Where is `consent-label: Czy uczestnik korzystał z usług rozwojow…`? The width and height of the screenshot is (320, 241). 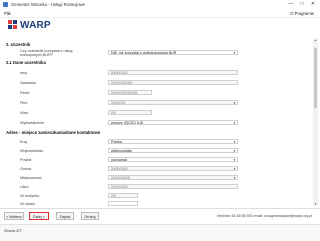 consent-label: Czy uczestnik korzystał z usług rozwojow… is located at coordinates (46, 53).